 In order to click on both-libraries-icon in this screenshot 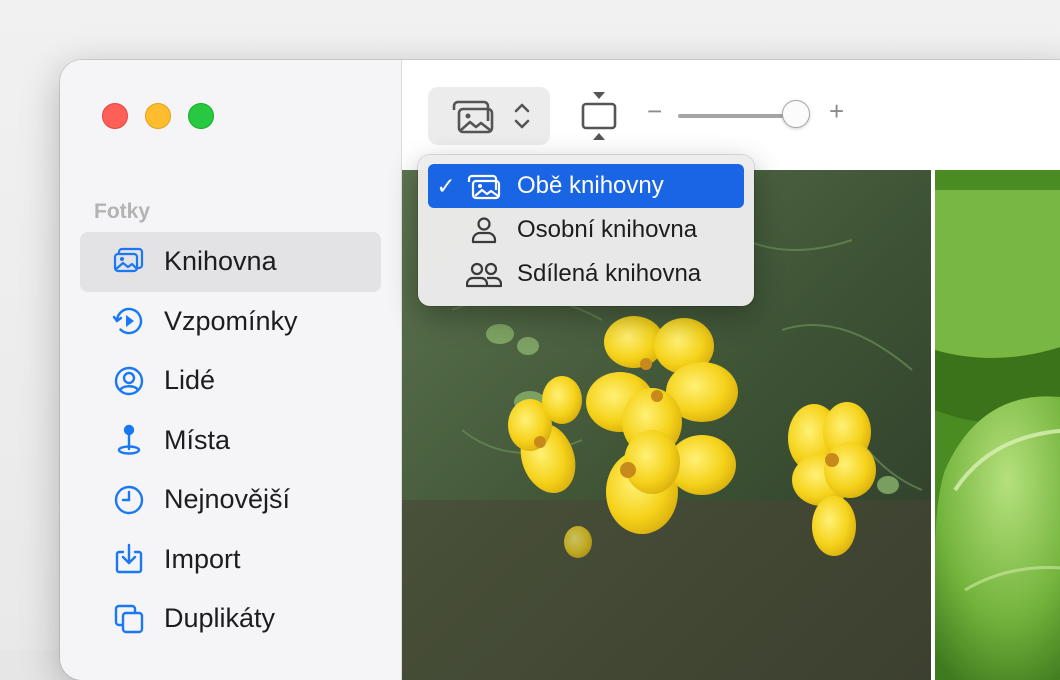, I will do `click(484, 186)`.